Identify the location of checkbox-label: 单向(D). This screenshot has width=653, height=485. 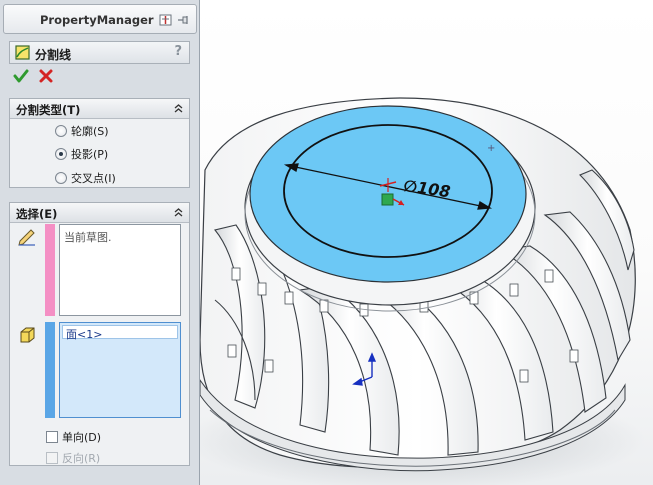
(82, 437).